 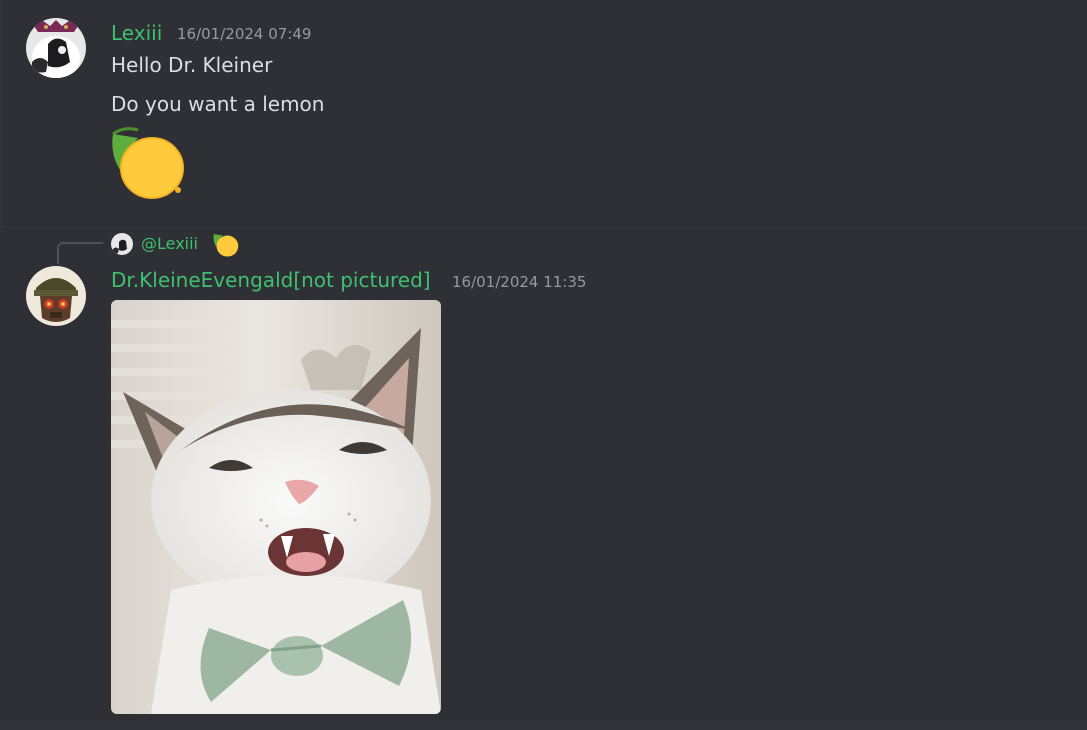 I want to click on avatar-lexiii, so click(x=56, y=48).